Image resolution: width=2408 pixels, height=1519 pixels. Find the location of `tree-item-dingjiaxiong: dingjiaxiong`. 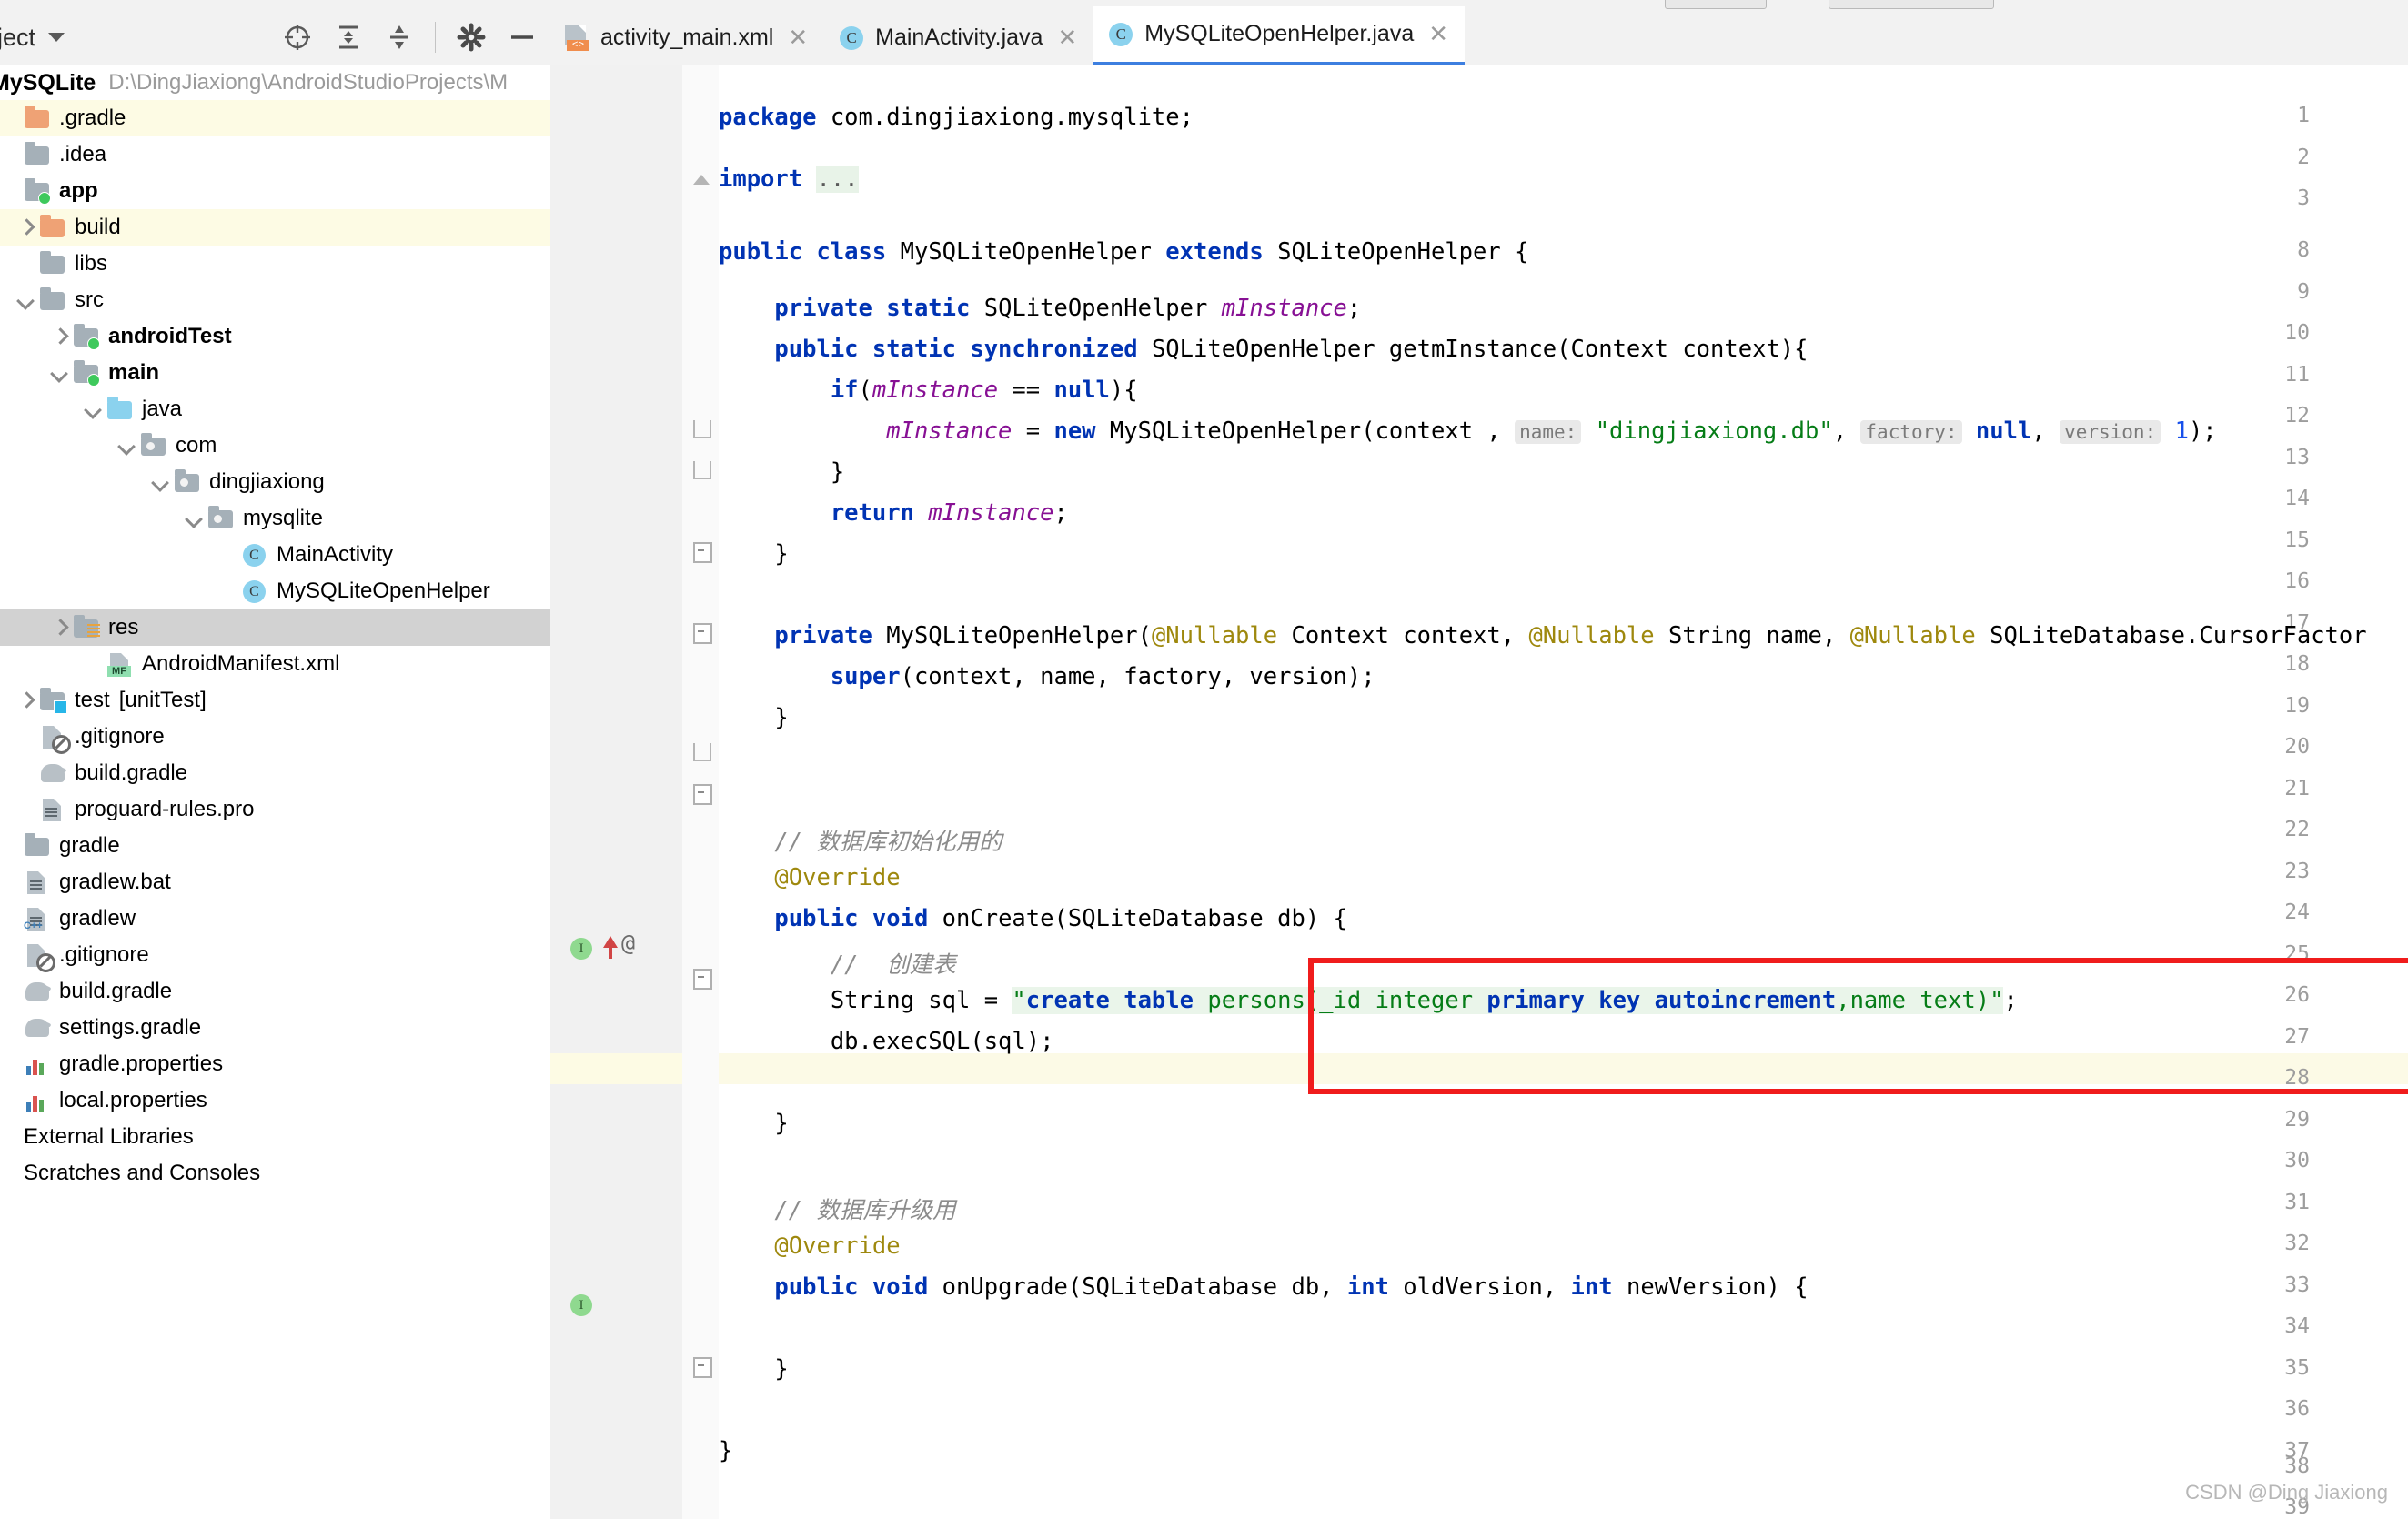

tree-item-dingjiaxiong: dingjiaxiong is located at coordinates (275, 482).